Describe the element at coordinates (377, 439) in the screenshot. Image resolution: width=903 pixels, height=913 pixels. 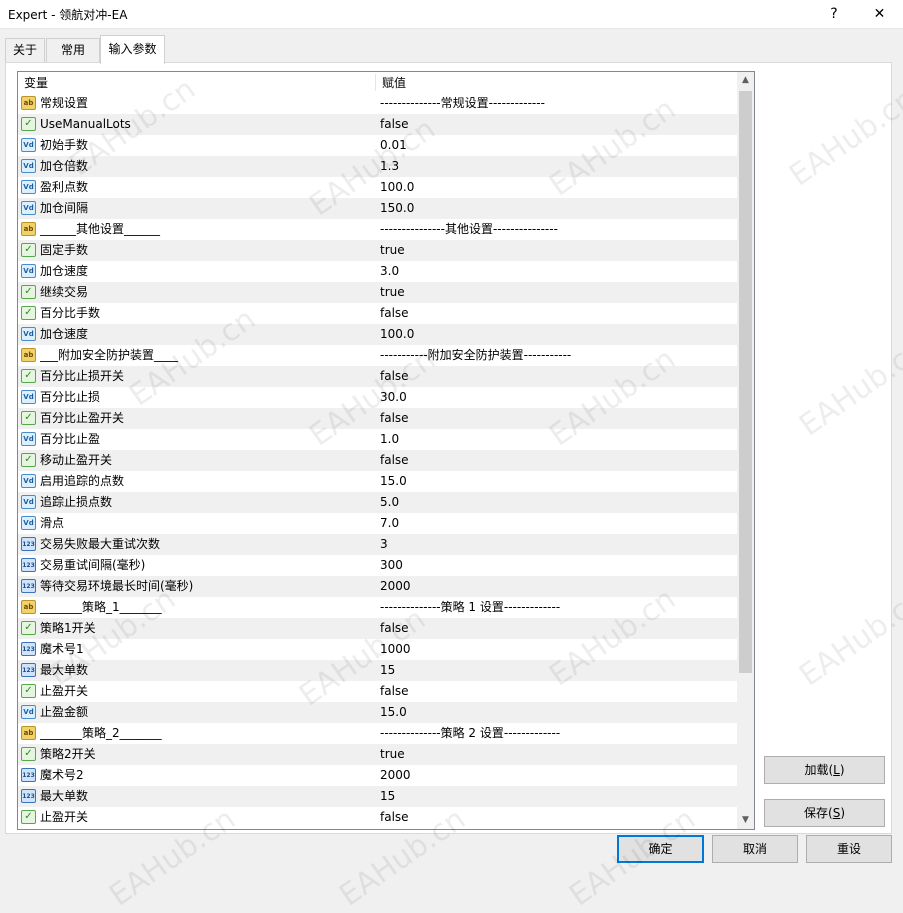
I see `table-row: Vd 百分比止盈 1.0` at that location.